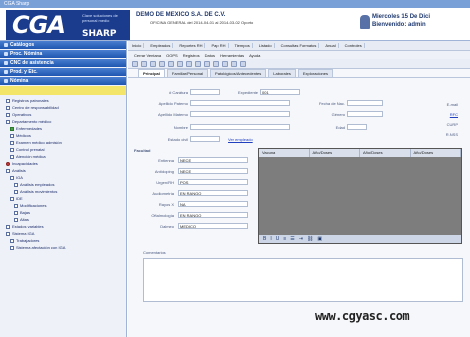 Image resolution: width=470 pixels, height=337 pixels. Describe the element at coordinates (12, 128) in the screenshot. I see `medical-icon` at that location.